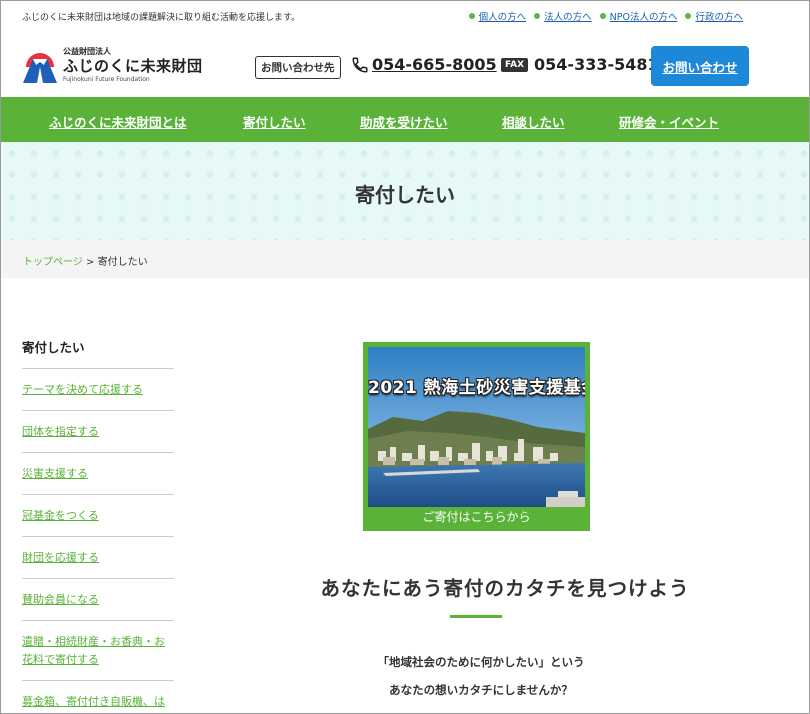 The height and width of the screenshot is (714, 810). What do you see at coordinates (515, 64) in the screenshot?
I see `fax-tag: FAX` at bounding box center [515, 64].